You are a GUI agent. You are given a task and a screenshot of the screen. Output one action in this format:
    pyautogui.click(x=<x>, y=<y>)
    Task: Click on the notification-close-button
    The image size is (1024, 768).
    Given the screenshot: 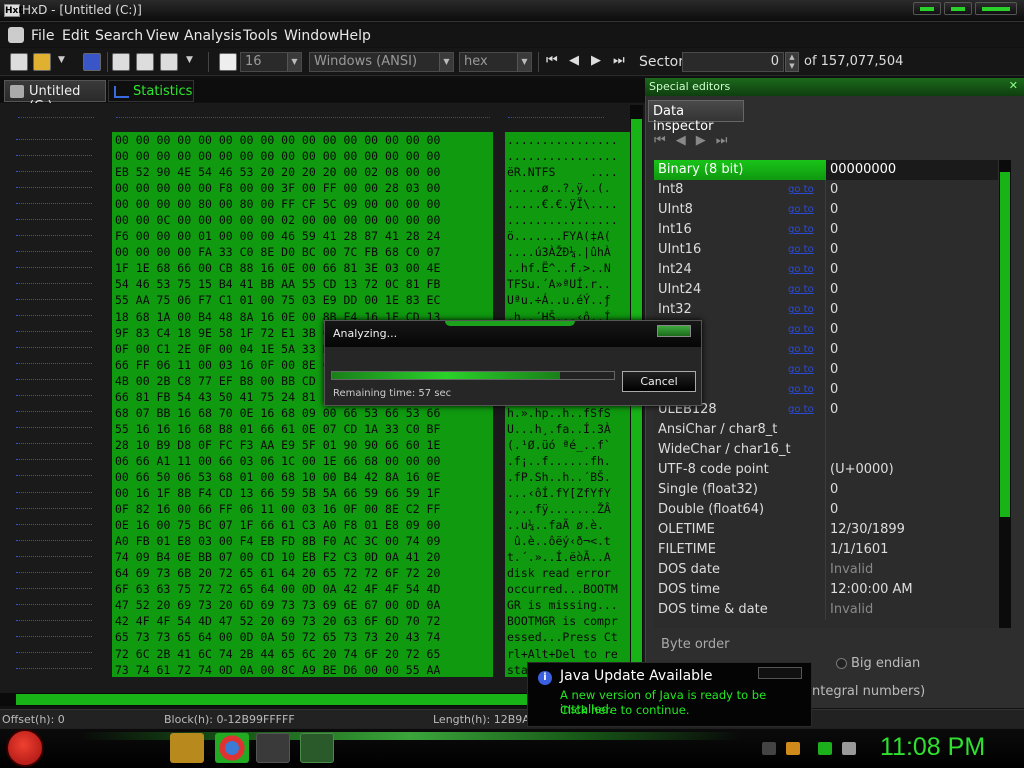 What is the action you would take?
    pyautogui.click(x=780, y=673)
    